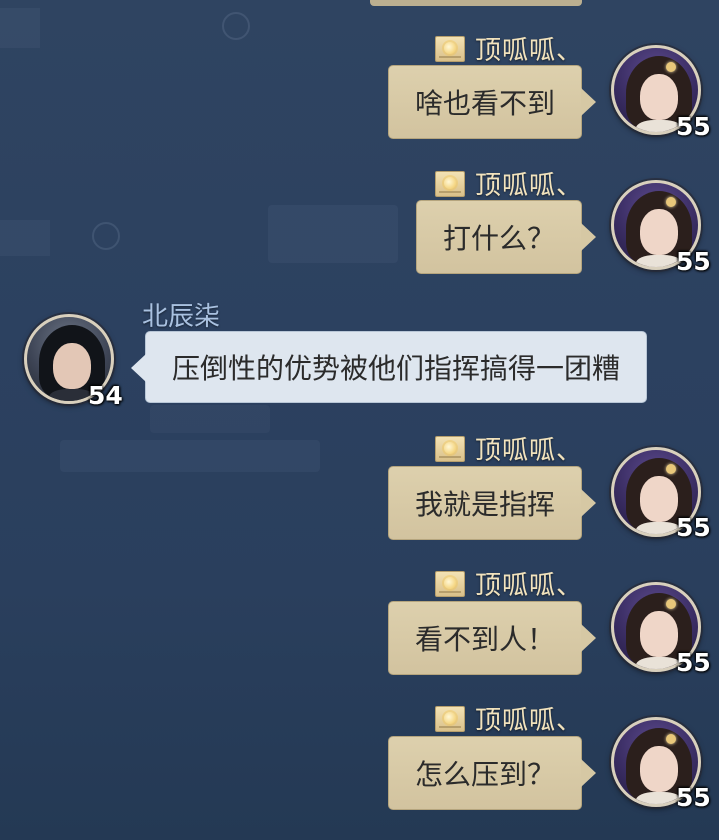  What do you see at coordinates (236, 26) in the screenshot?
I see `power-up-icon` at bounding box center [236, 26].